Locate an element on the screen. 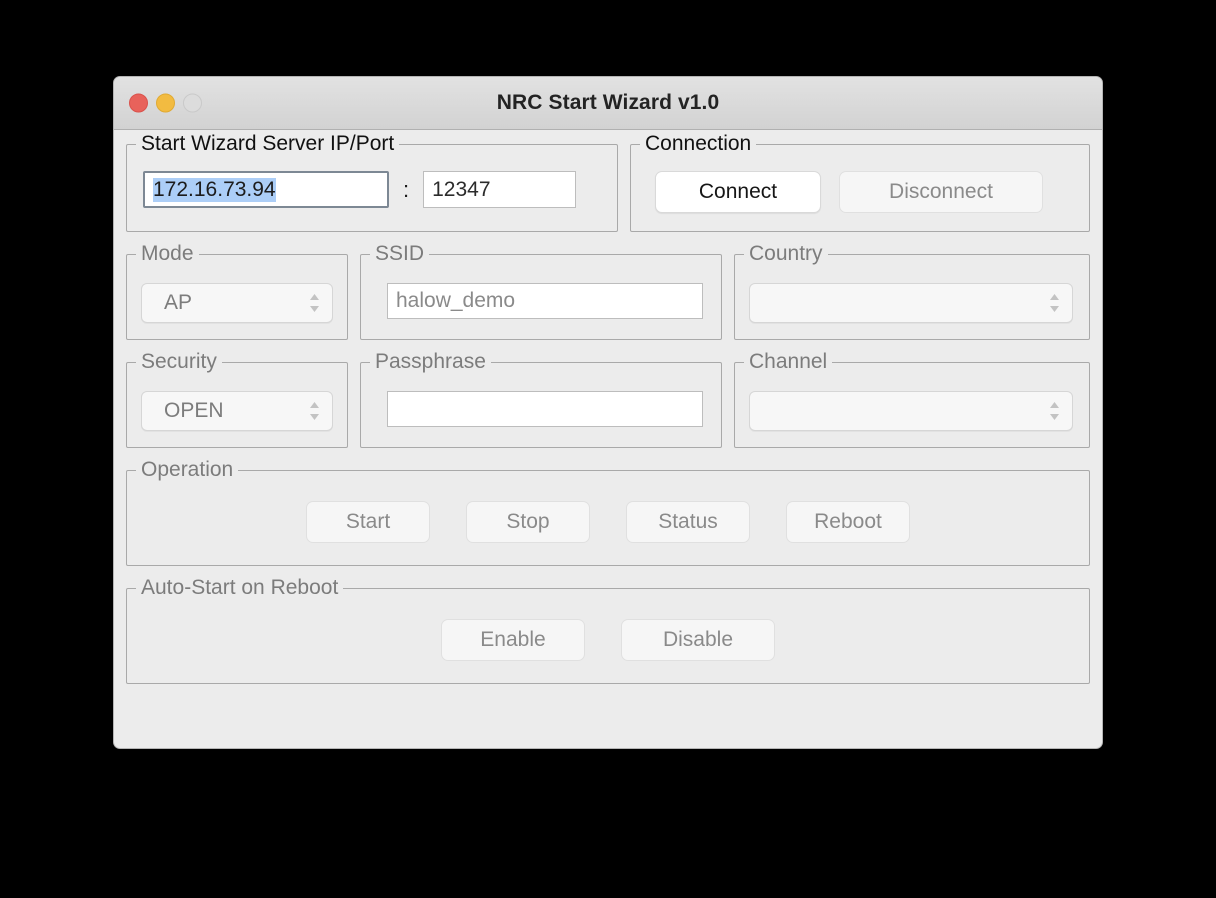 This screenshot has width=1216, height=898. ip-input-value: 172.16.73.94 is located at coordinates (214, 189).